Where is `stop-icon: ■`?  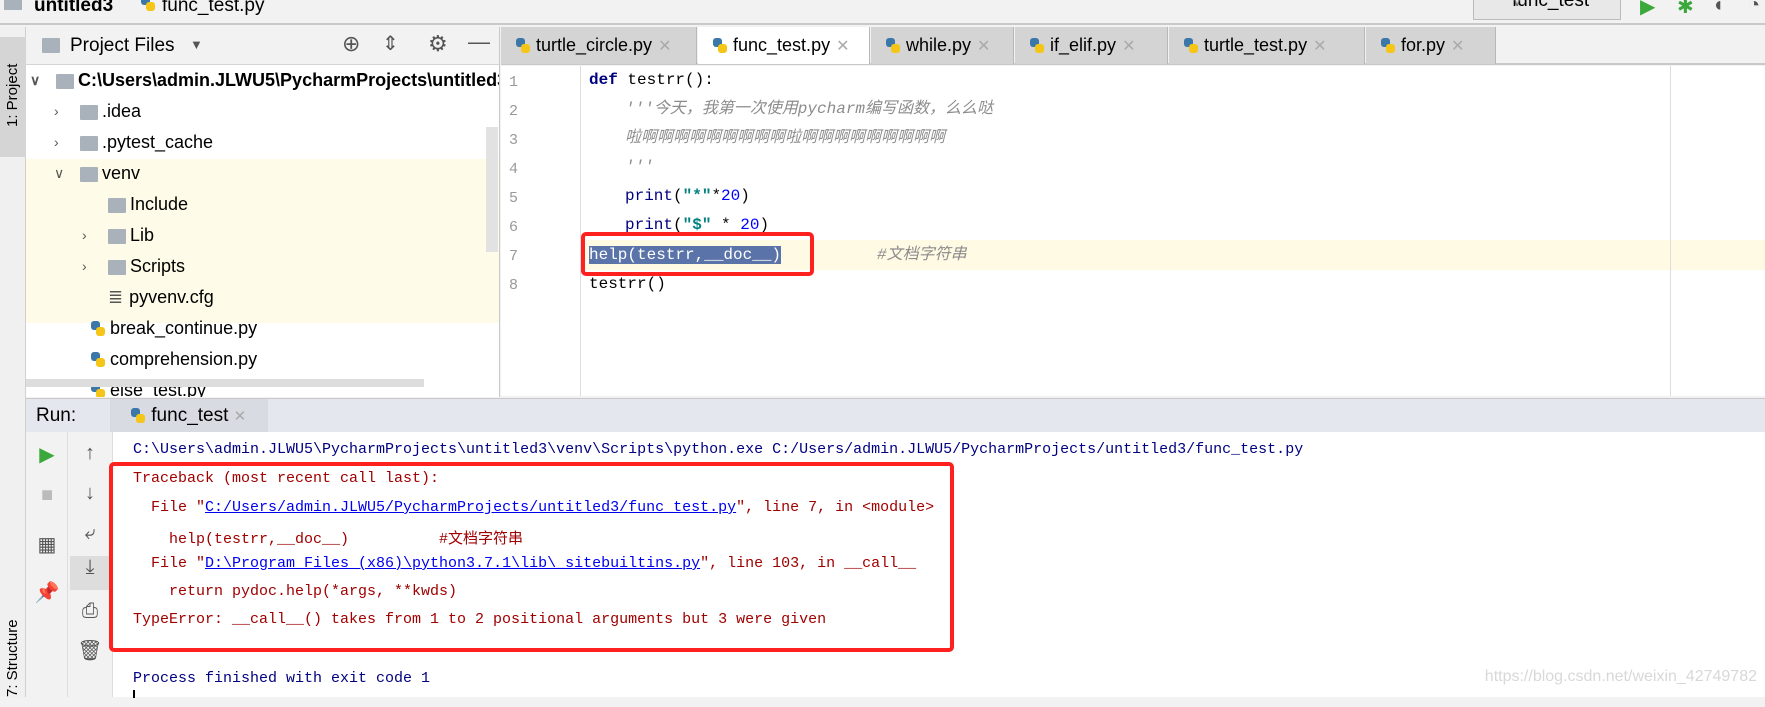
stop-icon: ■ is located at coordinates (47, 495).